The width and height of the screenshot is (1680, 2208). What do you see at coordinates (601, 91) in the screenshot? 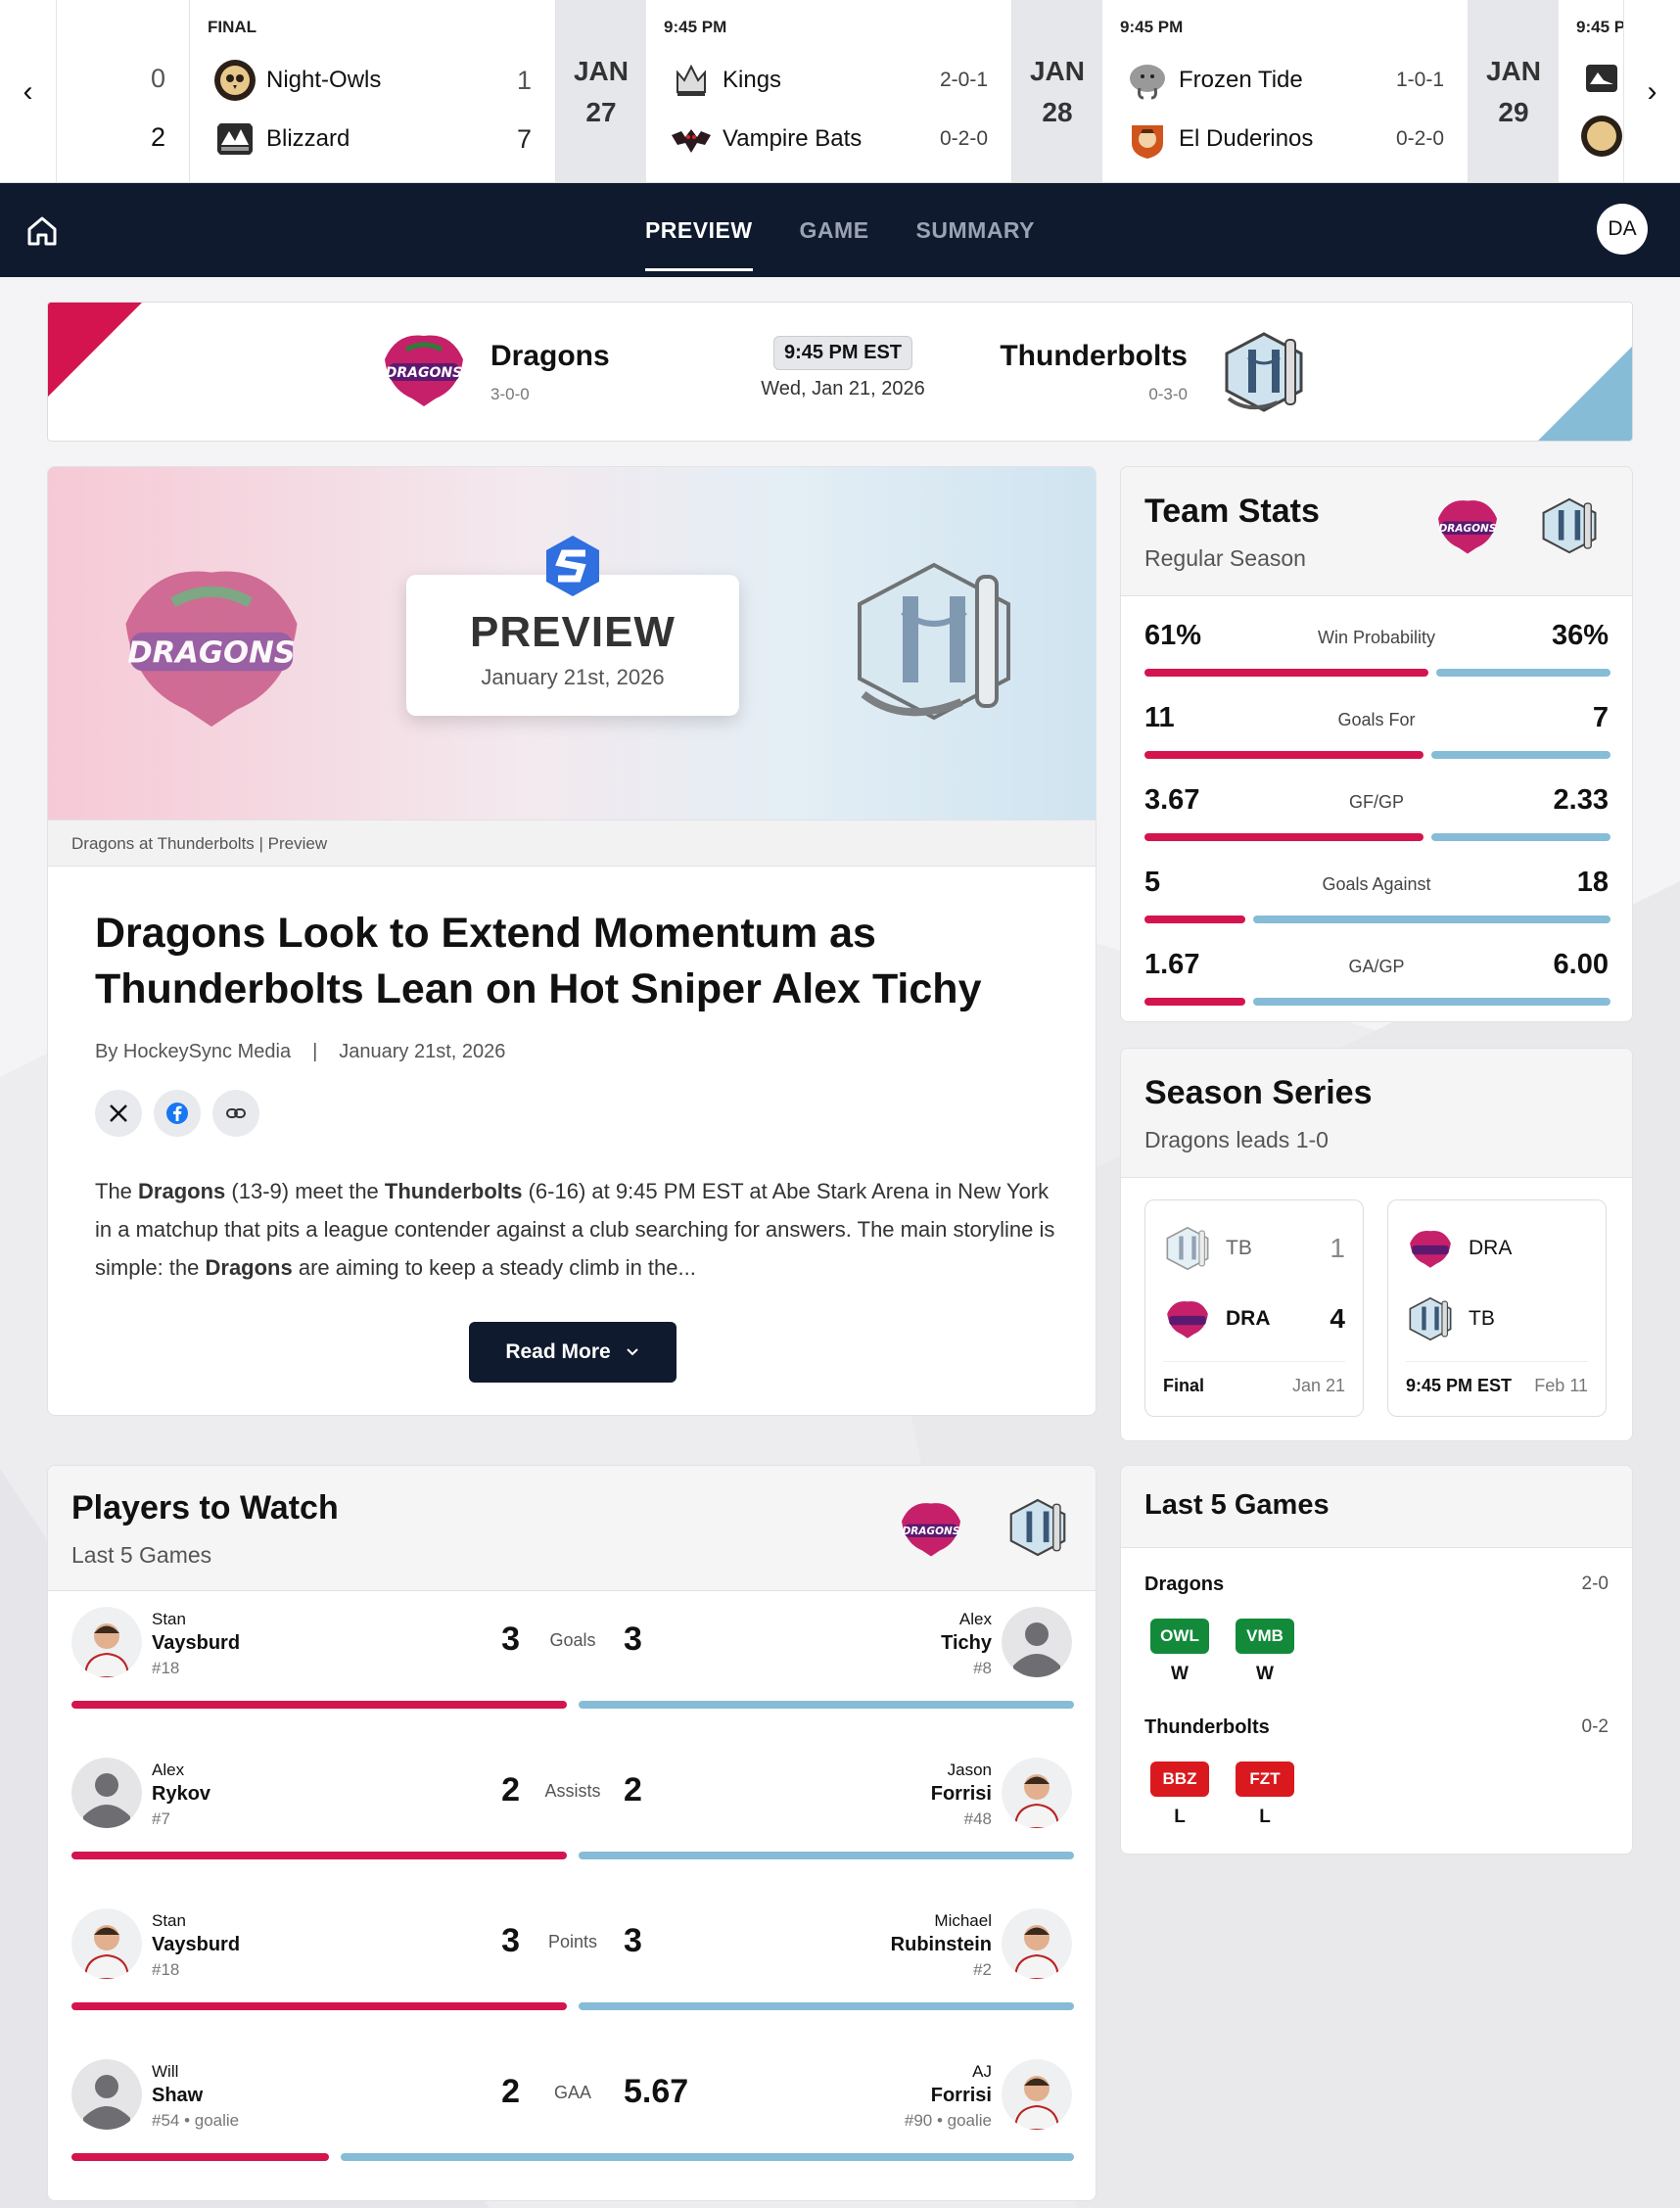
I see `date-divider: JAN 27` at bounding box center [601, 91].